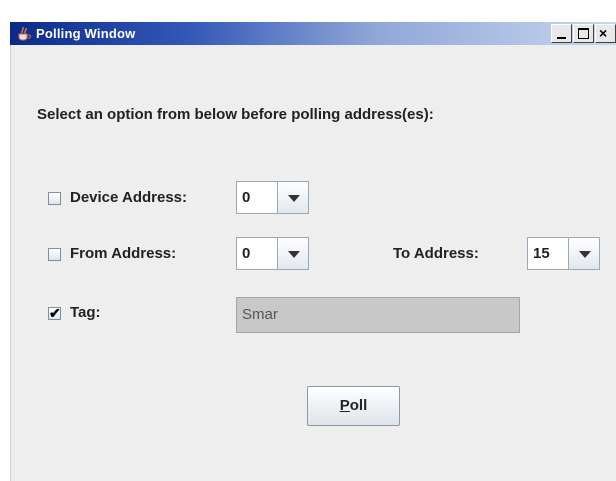 This screenshot has height=481, width=616. Describe the element at coordinates (358, 405) in the screenshot. I see `poll-label-rest: oll` at that location.